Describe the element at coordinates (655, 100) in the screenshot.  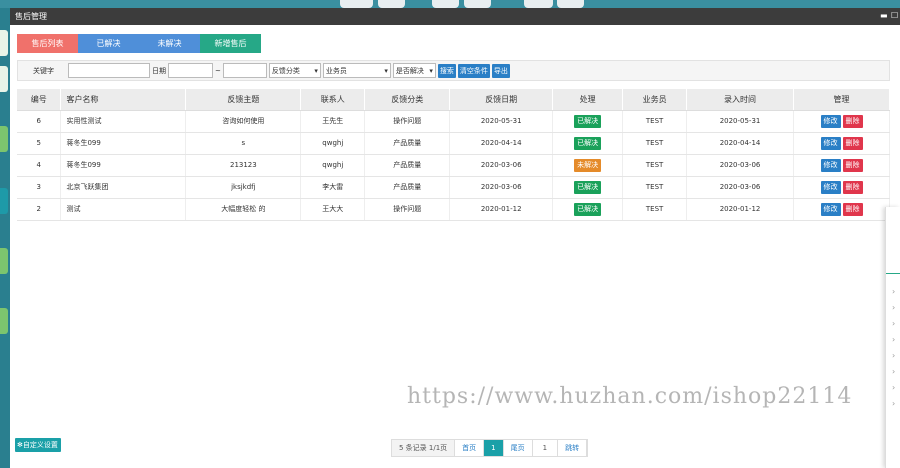
I see `col-header-salesman: 业务员` at that location.